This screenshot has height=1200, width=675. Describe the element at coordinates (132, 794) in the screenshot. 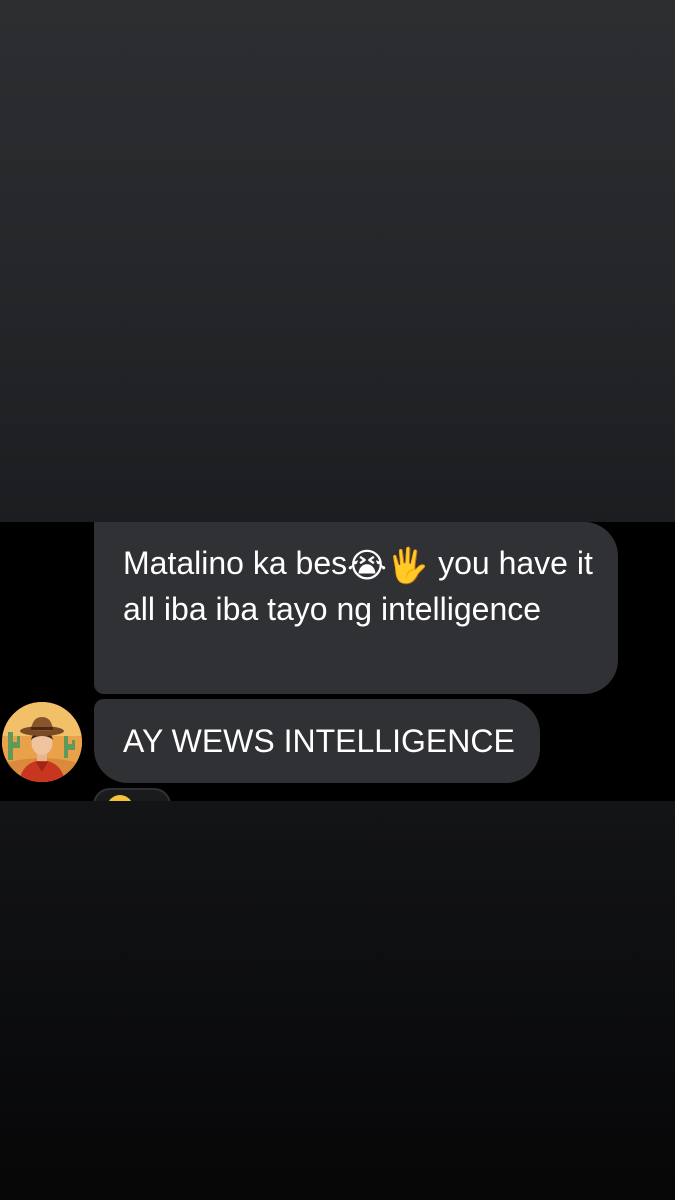

I see `reaction-chip` at that location.